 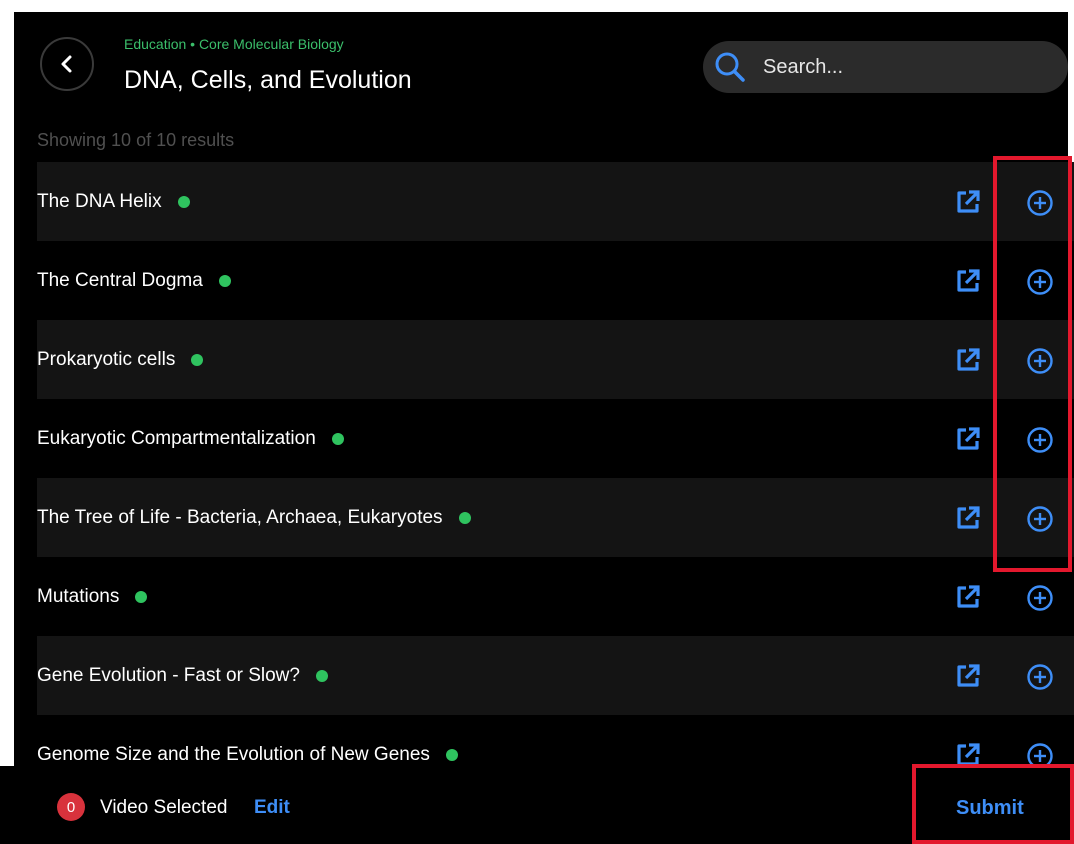 What do you see at coordinates (730, 67) in the screenshot?
I see `search-icon` at bounding box center [730, 67].